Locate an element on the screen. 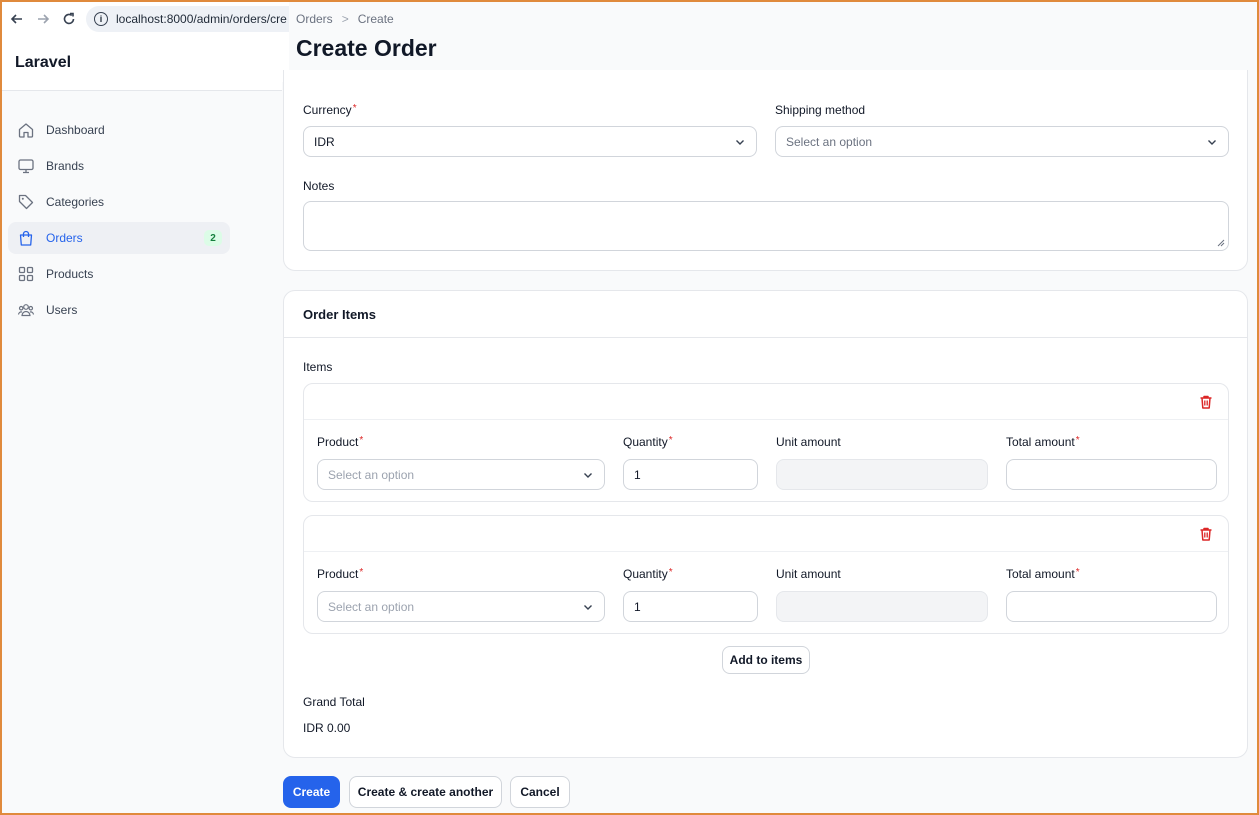 The width and height of the screenshot is (1259, 815). sidebar-item-users: Users is located at coordinates (119, 310).